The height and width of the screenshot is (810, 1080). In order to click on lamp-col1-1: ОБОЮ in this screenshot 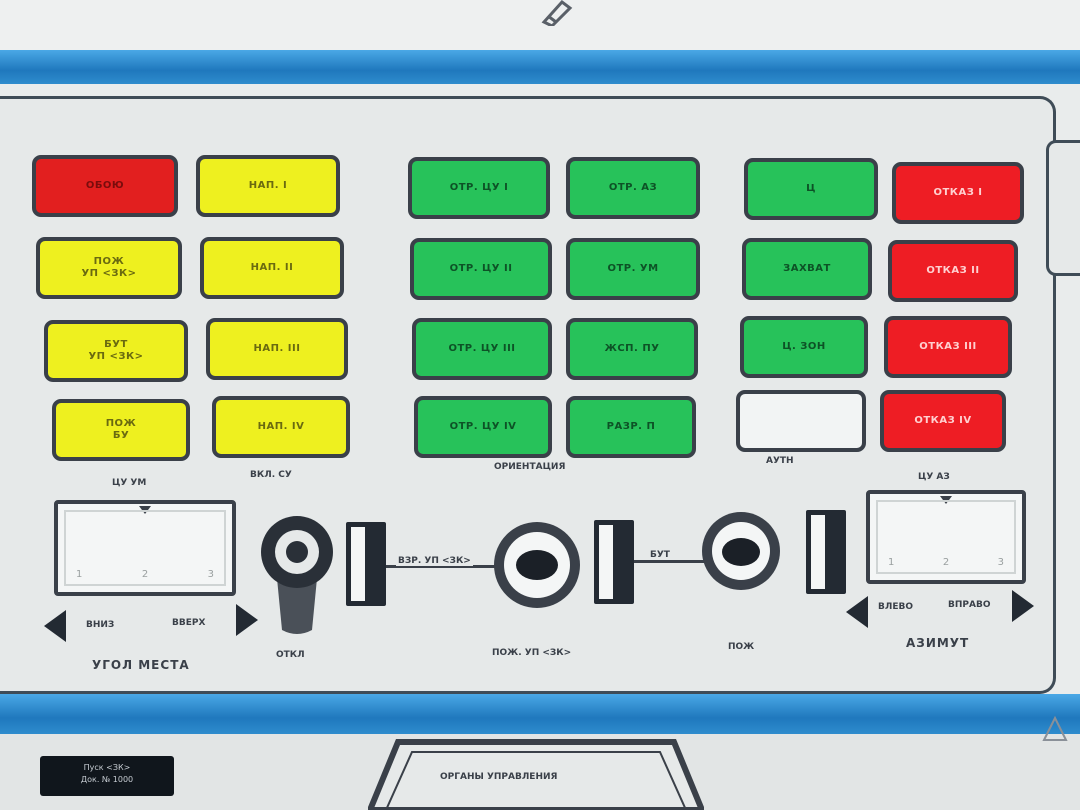, I will do `click(105, 186)`.